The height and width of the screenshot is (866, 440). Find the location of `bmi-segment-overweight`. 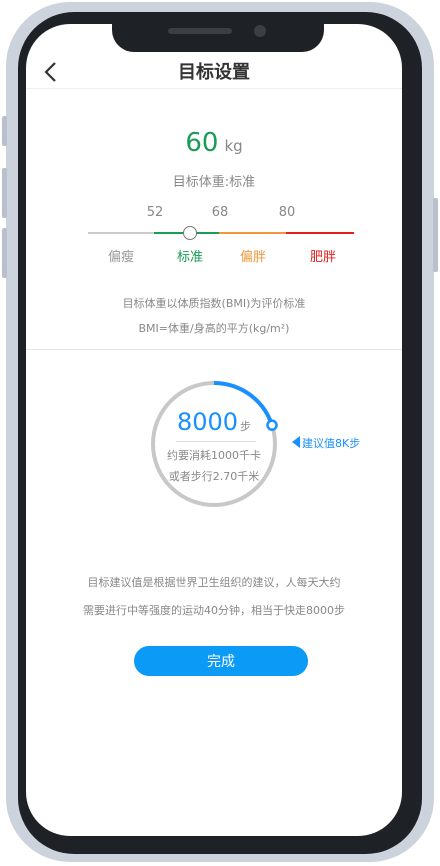

bmi-segment-overweight is located at coordinates (252, 233).